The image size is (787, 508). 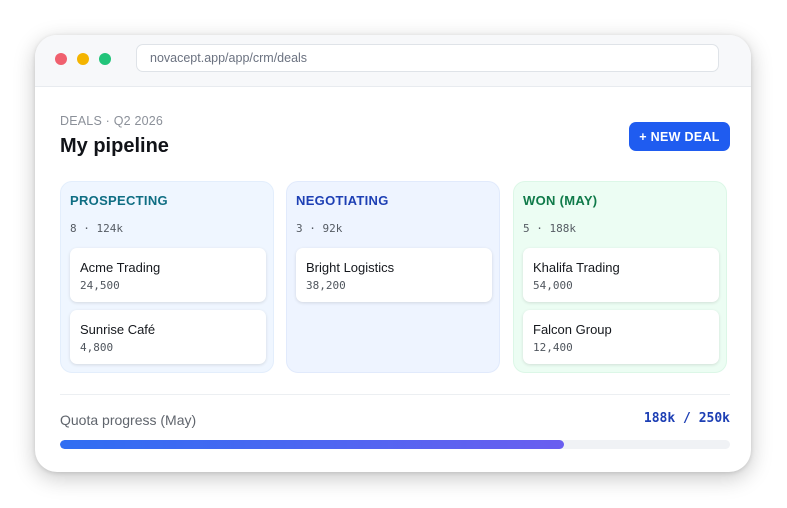 What do you see at coordinates (319, 228) in the screenshot?
I see `column-summary: 3 · 92k` at bounding box center [319, 228].